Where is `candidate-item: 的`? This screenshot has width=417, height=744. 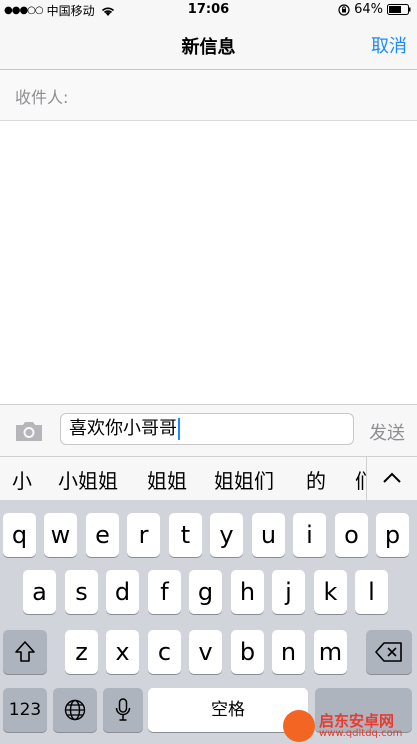 candidate-item: 的 is located at coordinates (316, 479).